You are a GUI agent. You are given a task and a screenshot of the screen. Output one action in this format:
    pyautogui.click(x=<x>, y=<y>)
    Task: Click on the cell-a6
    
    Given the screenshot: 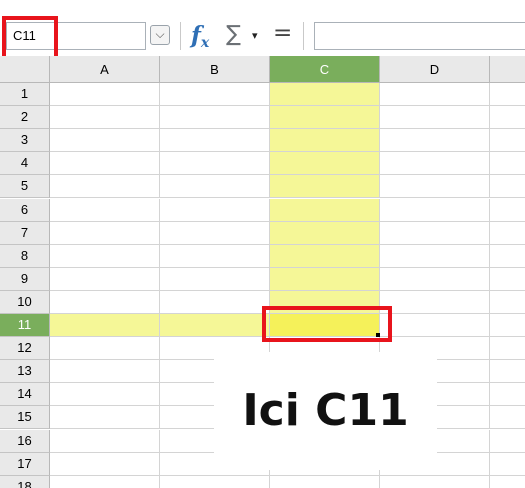 What is the action you would take?
    pyautogui.click(x=105, y=210)
    